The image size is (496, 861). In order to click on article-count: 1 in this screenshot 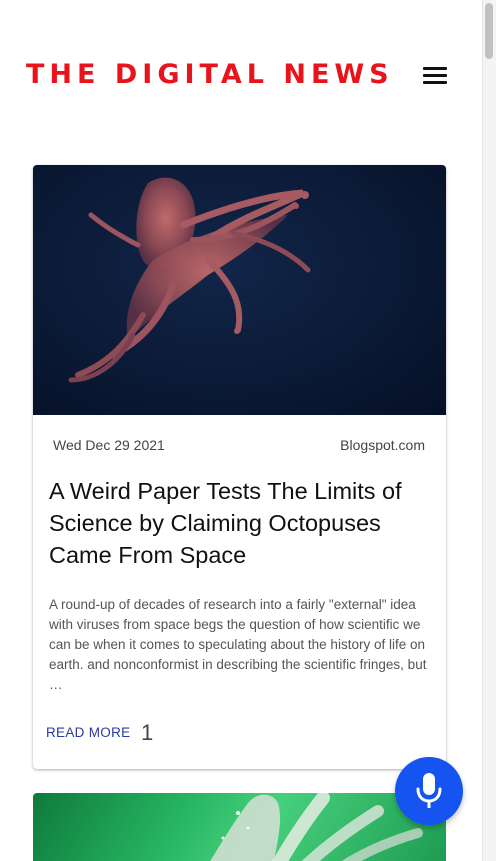, I will do `click(147, 732)`.